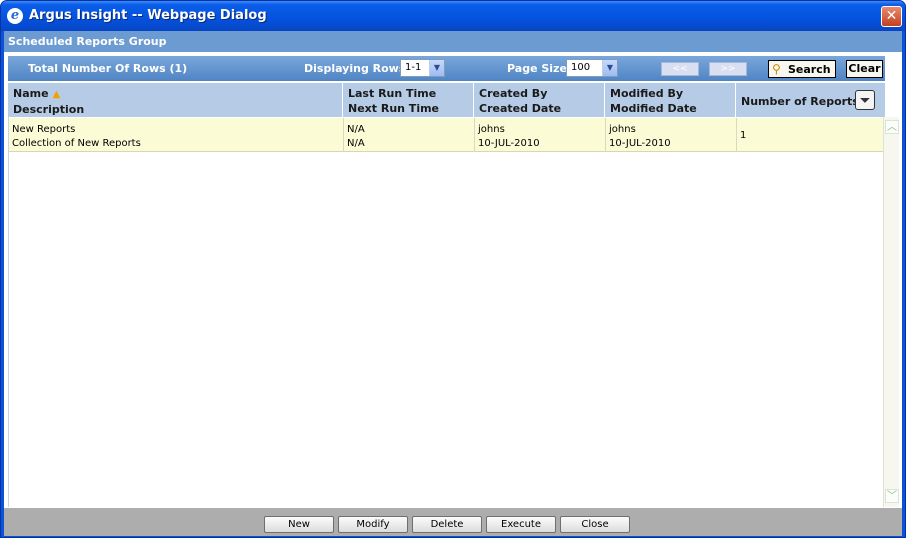  What do you see at coordinates (394, 108) in the screenshot?
I see `column-header-line2: Next Run Time` at bounding box center [394, 108].